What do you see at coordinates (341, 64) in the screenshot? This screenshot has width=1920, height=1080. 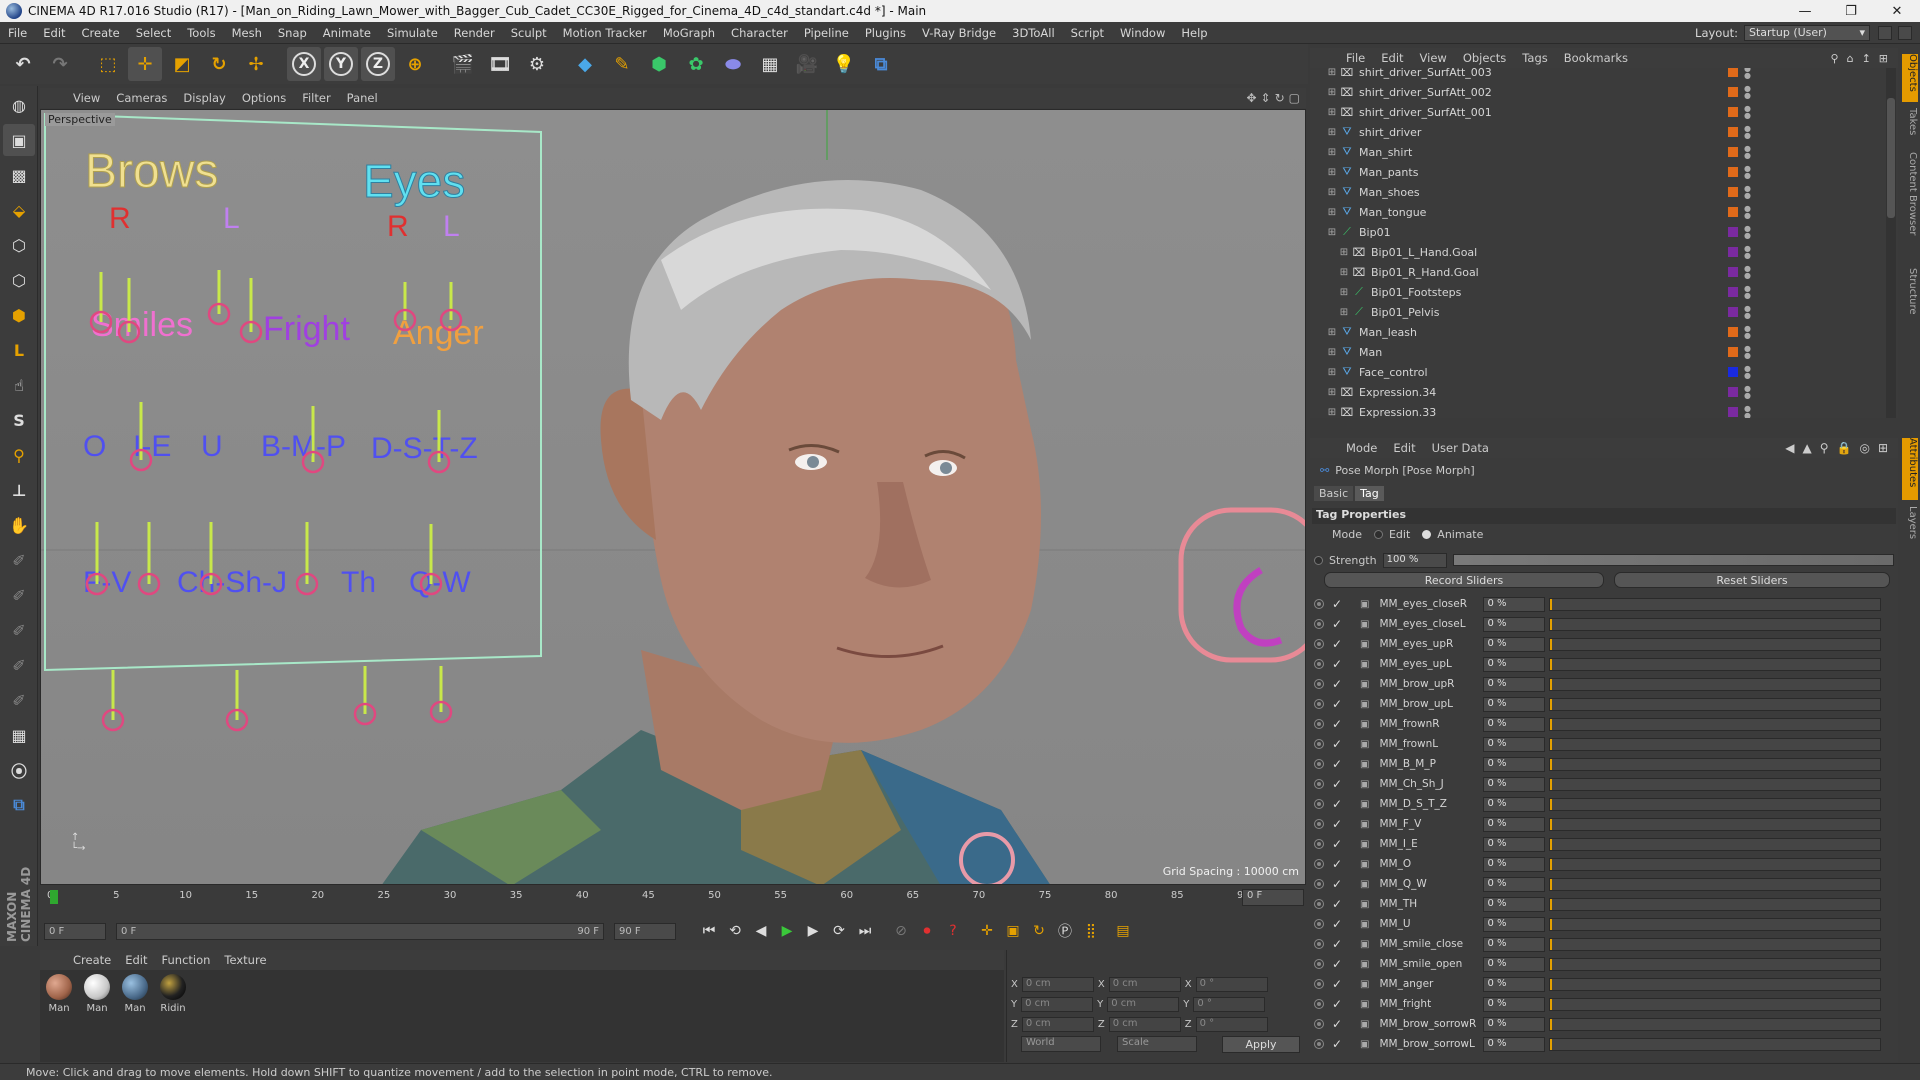 I see `y-axis-lock-button: Y` at bounding box center [341, 64].